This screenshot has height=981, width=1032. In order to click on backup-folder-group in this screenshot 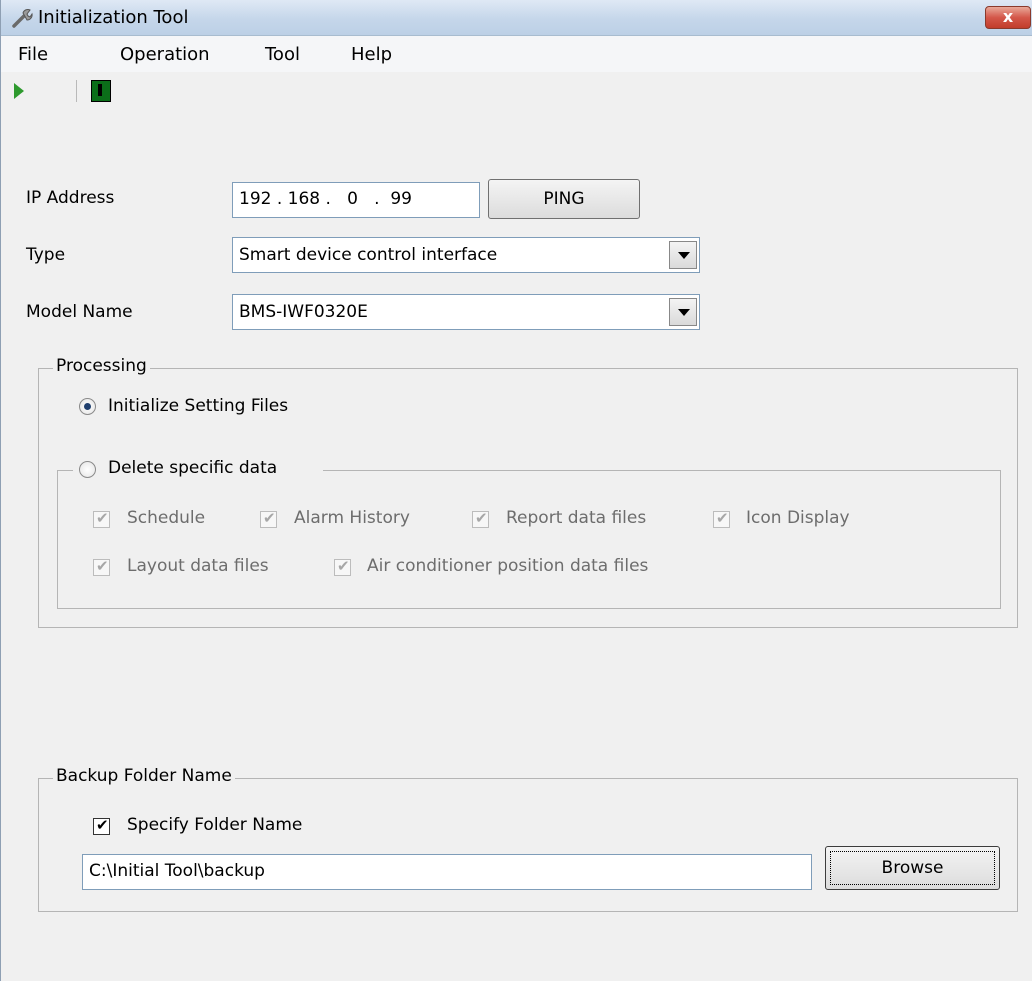, I will do `click(528, 845)`.